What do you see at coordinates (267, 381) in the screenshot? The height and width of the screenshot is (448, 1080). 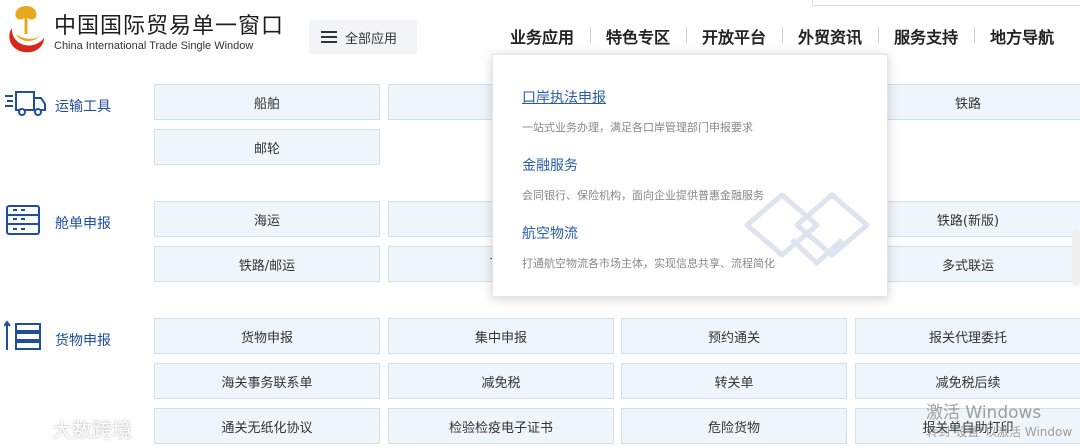 I see `tile-customs-contact-sheet: 海关事务联系单` at bounding box center [267, 381].